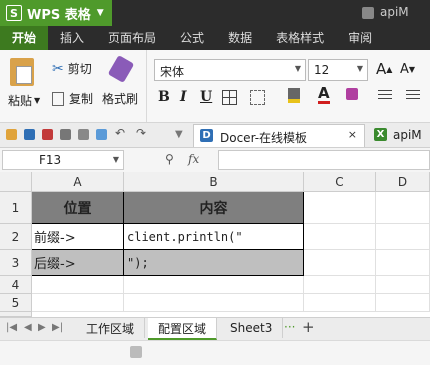 Image resolution: width=430 pixels, height=365 pixels. Describe the element at coordinates (16, 237) in the screenshot. I see `row-header-2: 2` at that location.